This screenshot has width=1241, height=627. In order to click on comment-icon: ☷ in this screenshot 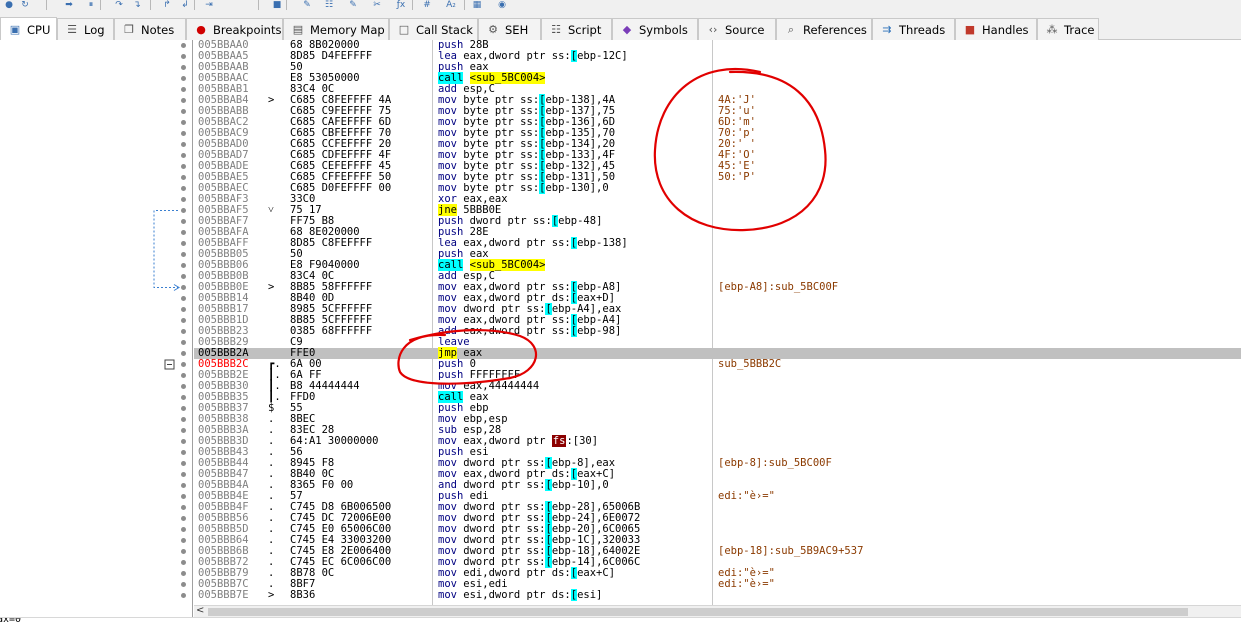, I will do `click(329, 5)`.